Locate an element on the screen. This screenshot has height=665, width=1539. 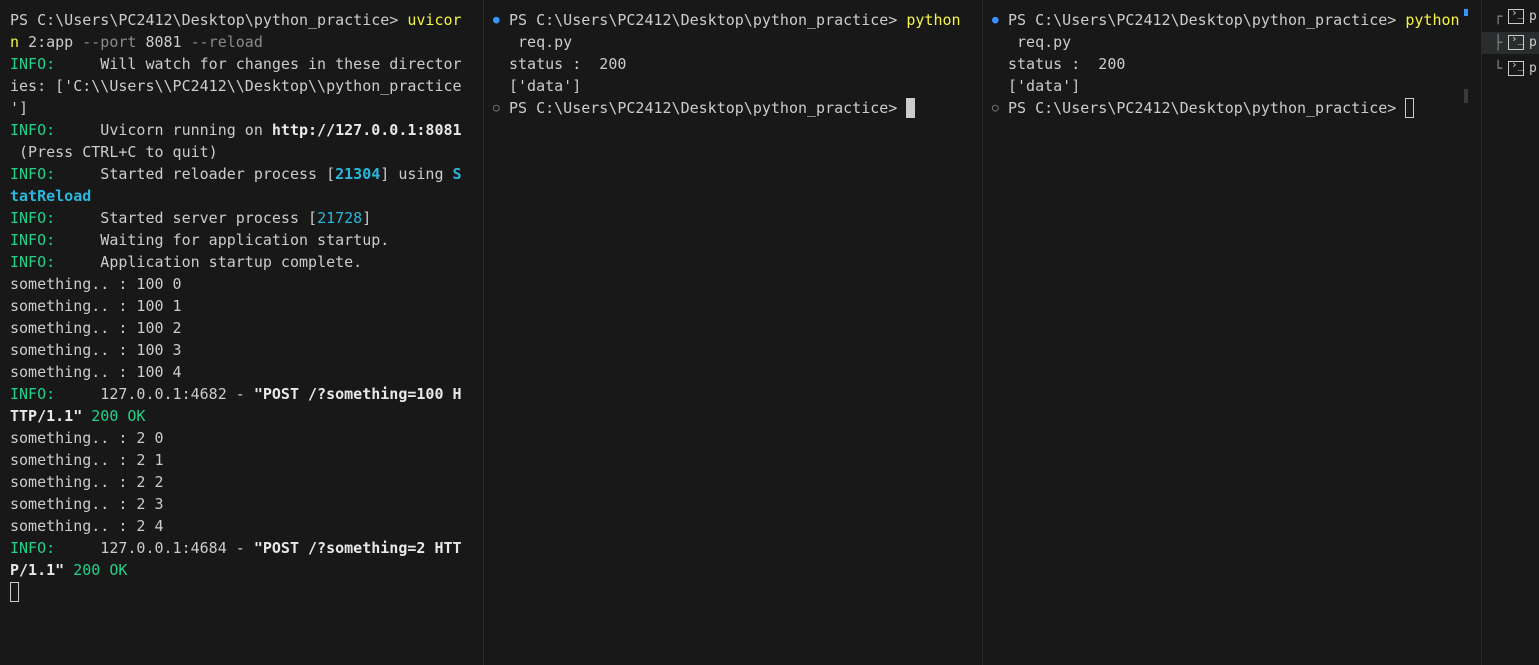
scroll-indicator is located at coordinates (1466, 12).